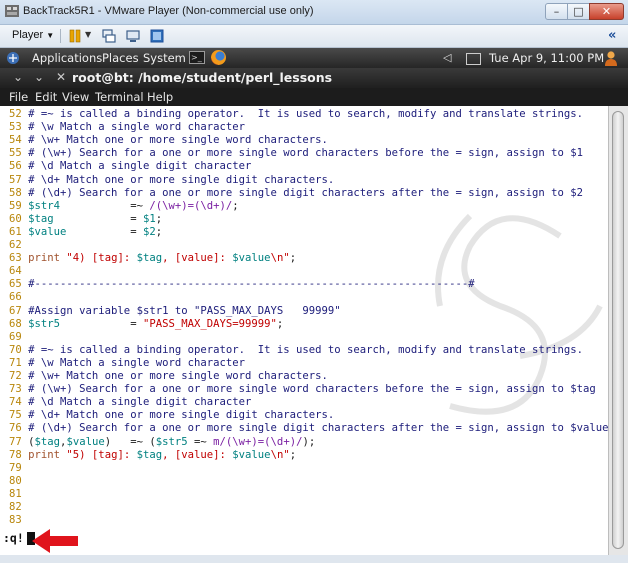 The height and width of the screenshot is (563, 628). What do you see at coordinates (19, 349) in the screenshot?
I see `line-number: 70` at bounding box center [19, 349].